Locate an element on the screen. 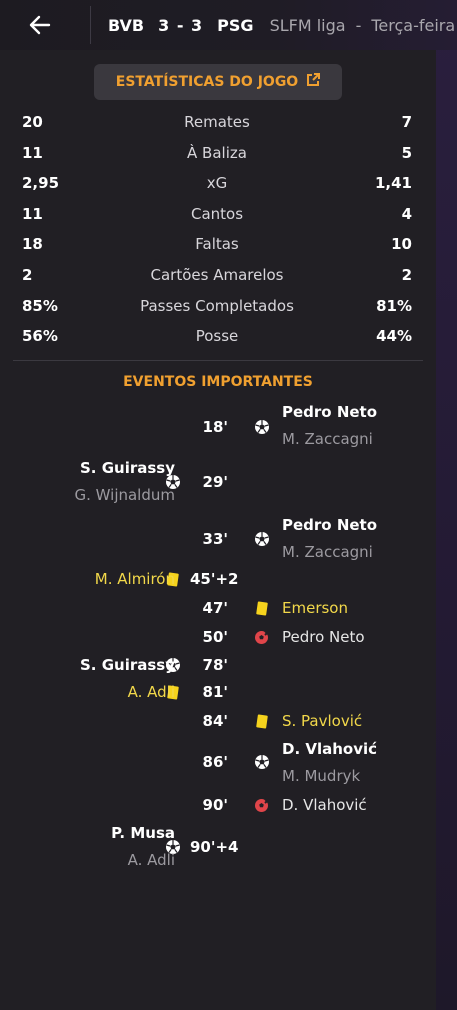 The image size is (457, 1010). stat-away-value: 4 is located at coordinates (406, 214).